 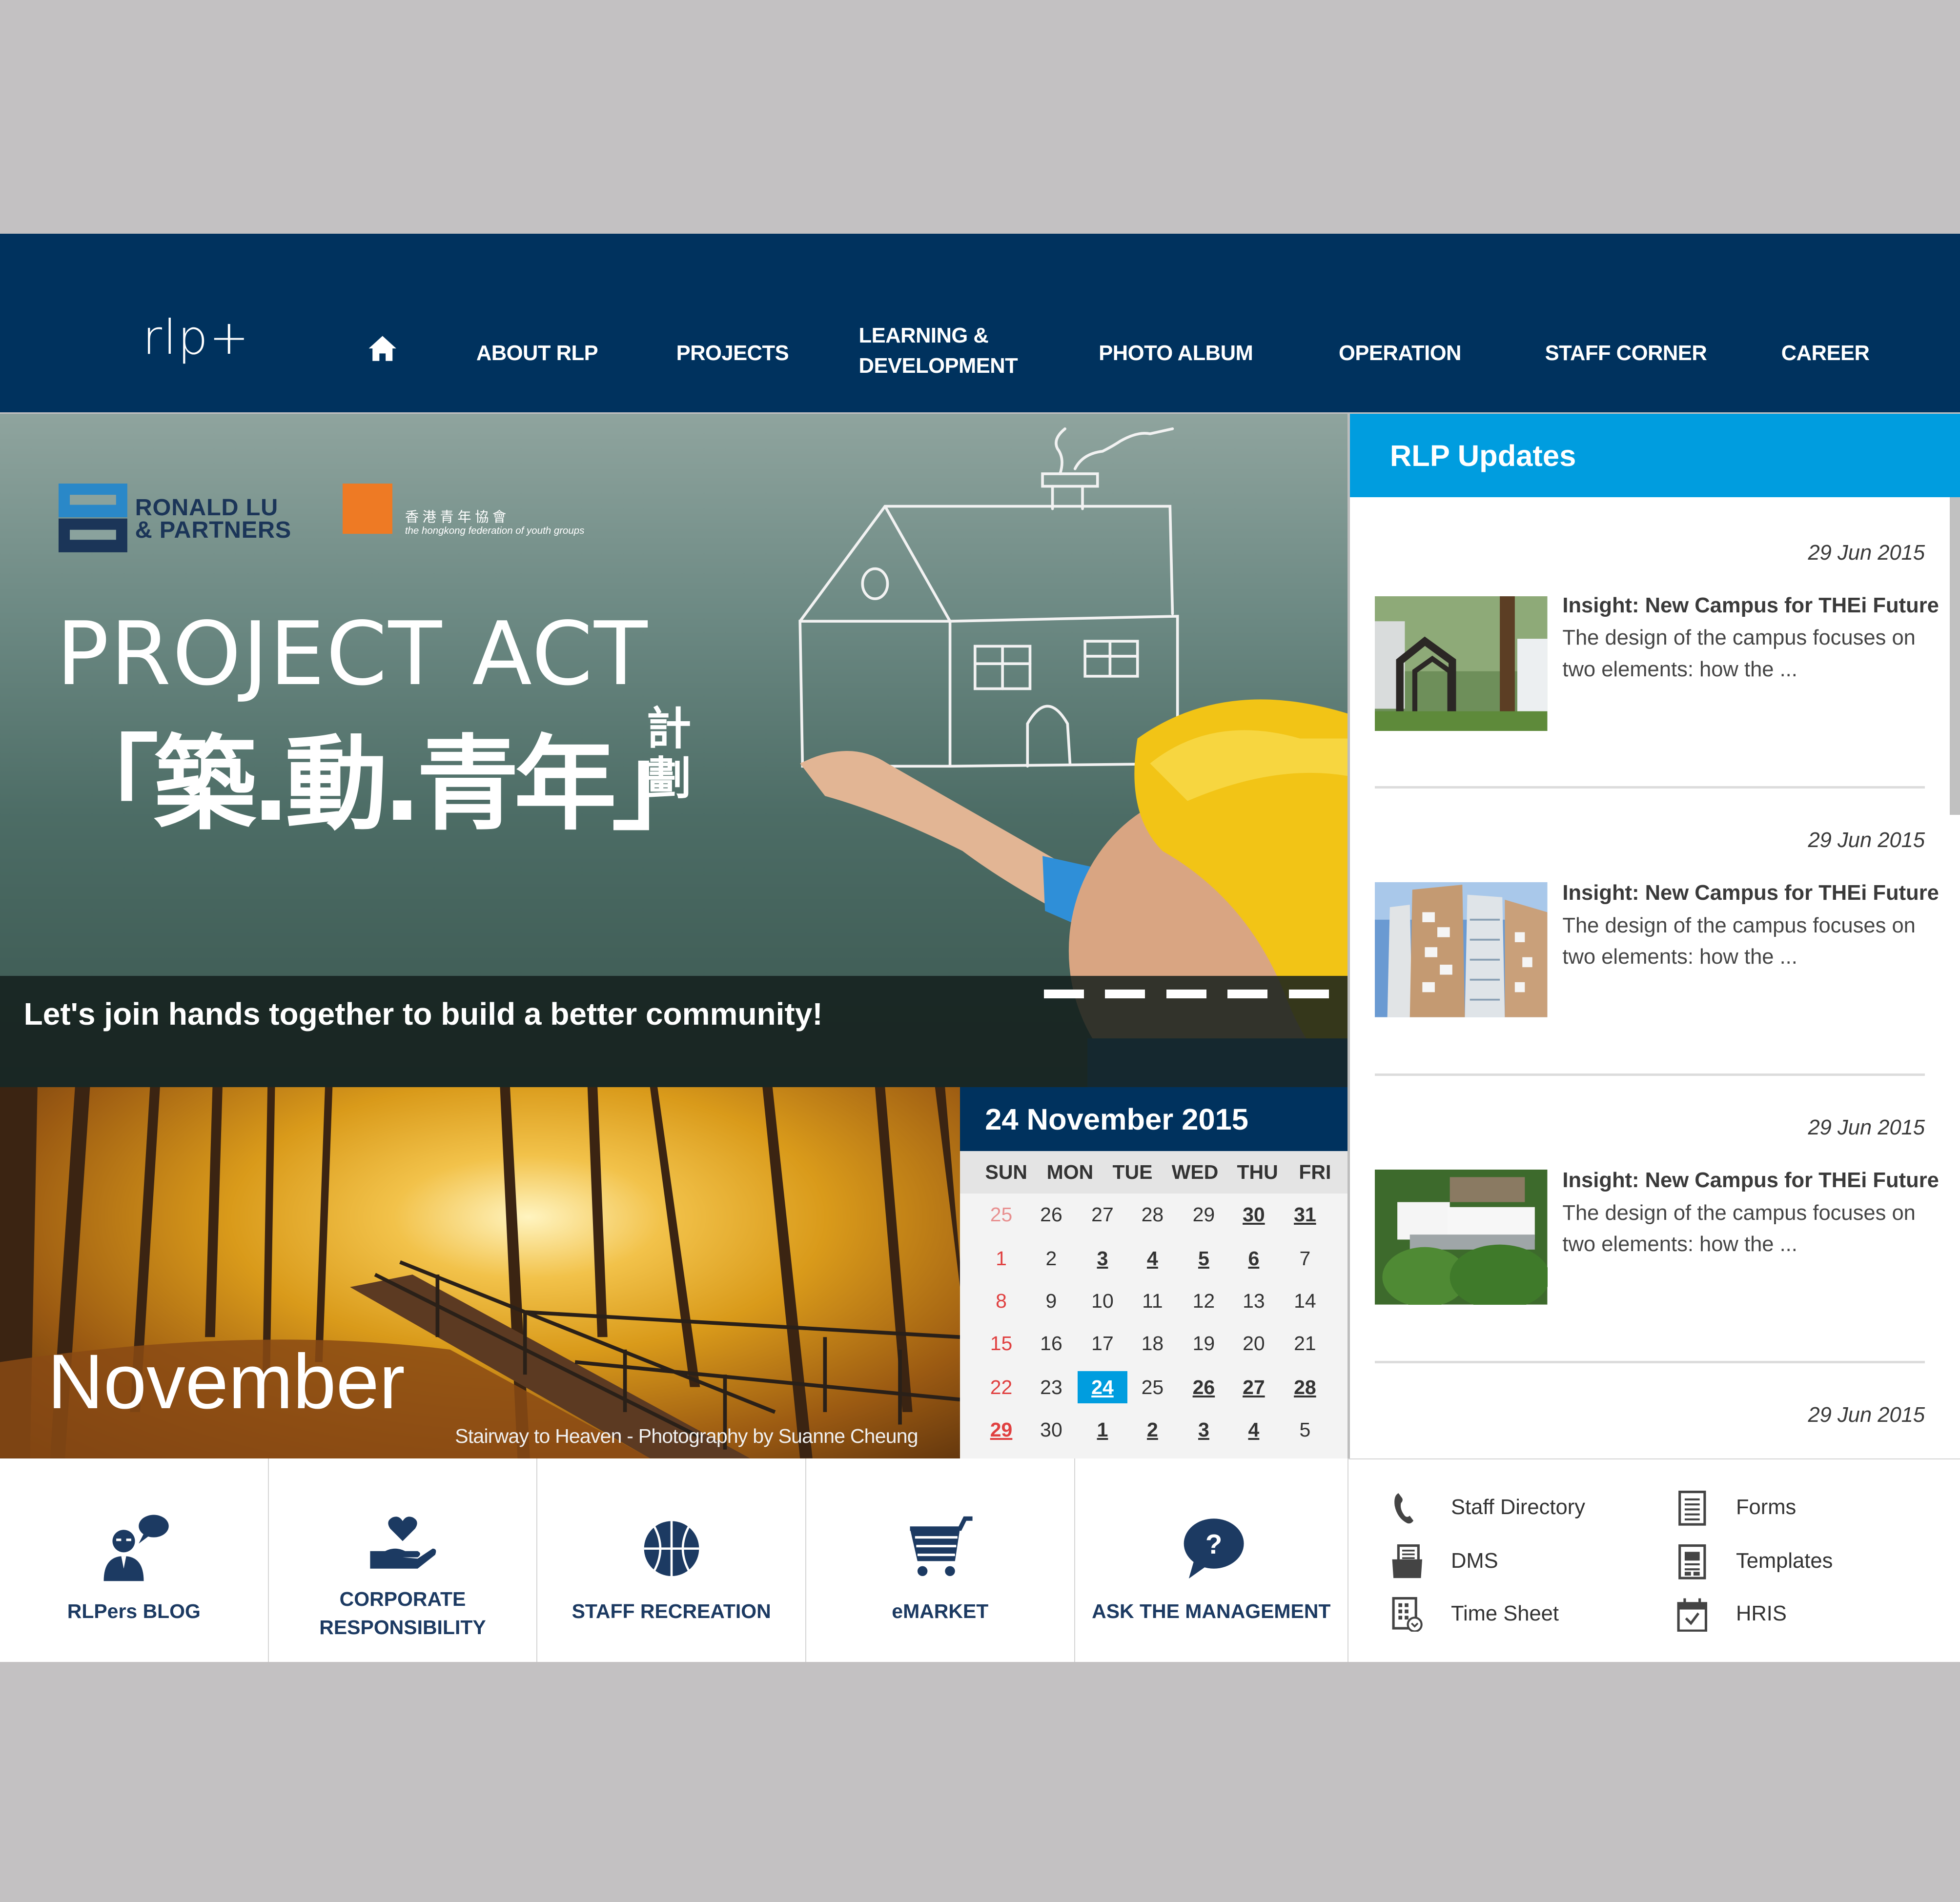 What do you see at coordinates (1102, 1344) in the screenshot?
I see `calendar-day: 17` at bounding box center [1102, 1344].